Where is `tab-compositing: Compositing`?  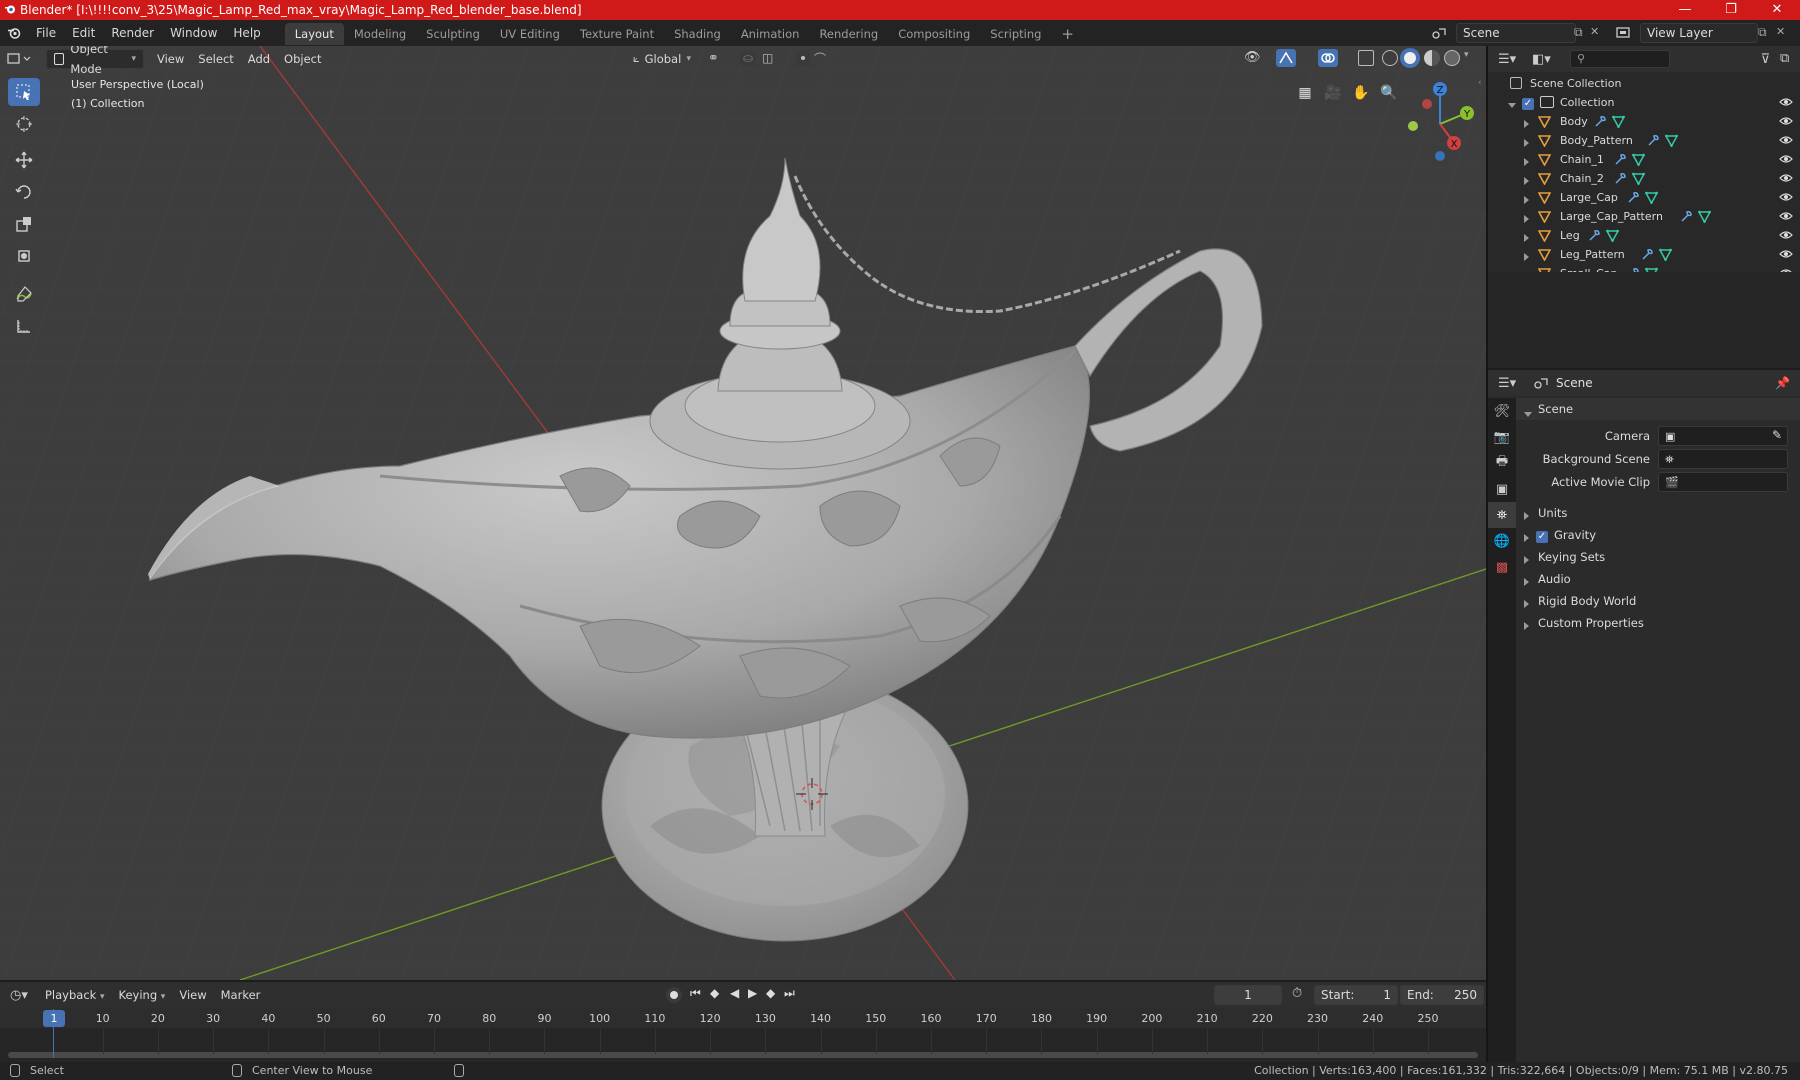 tab-compositing: Compositing is located at coordinates (934, 34).